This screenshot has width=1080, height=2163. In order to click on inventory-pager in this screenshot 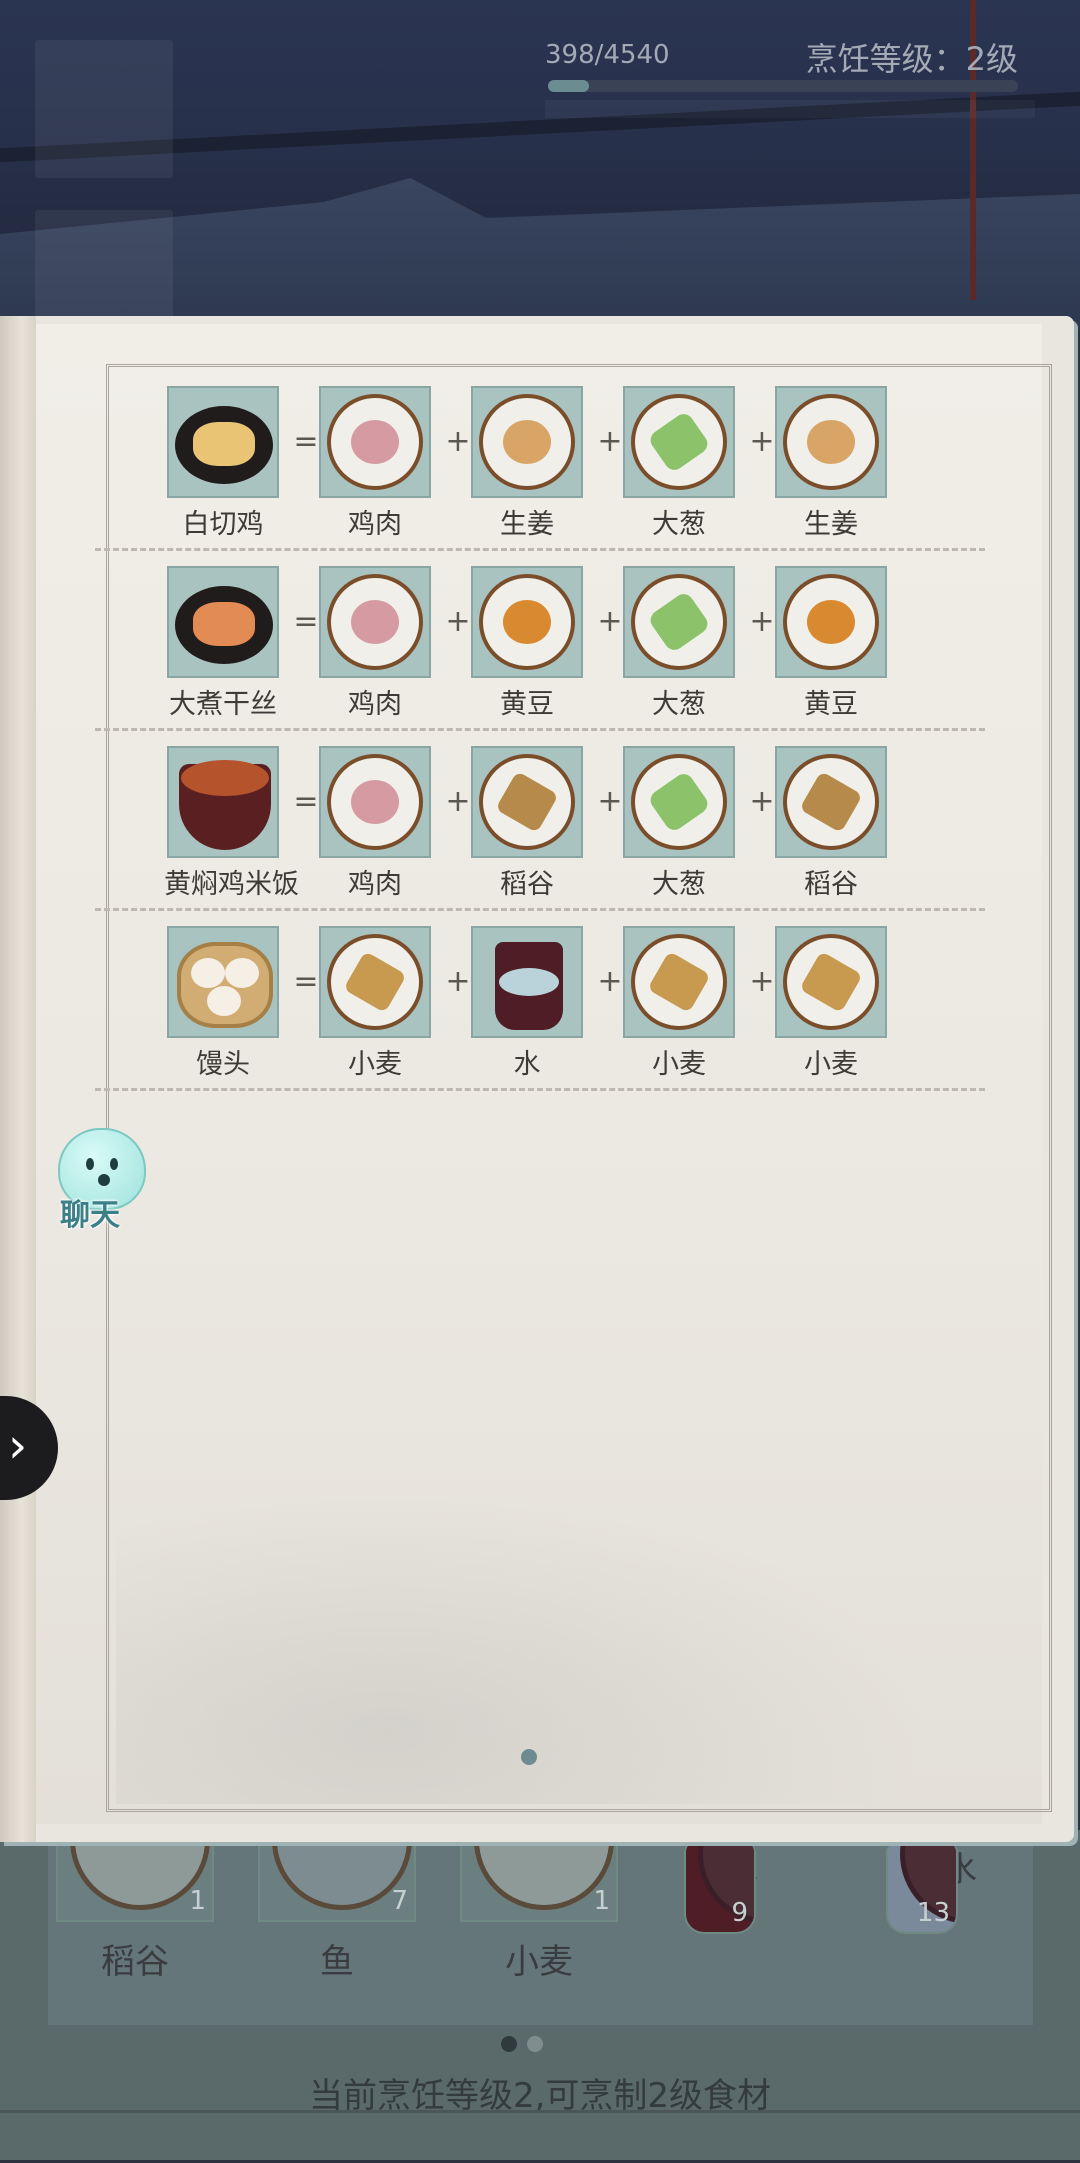, I will do `click(522, 2046)`.